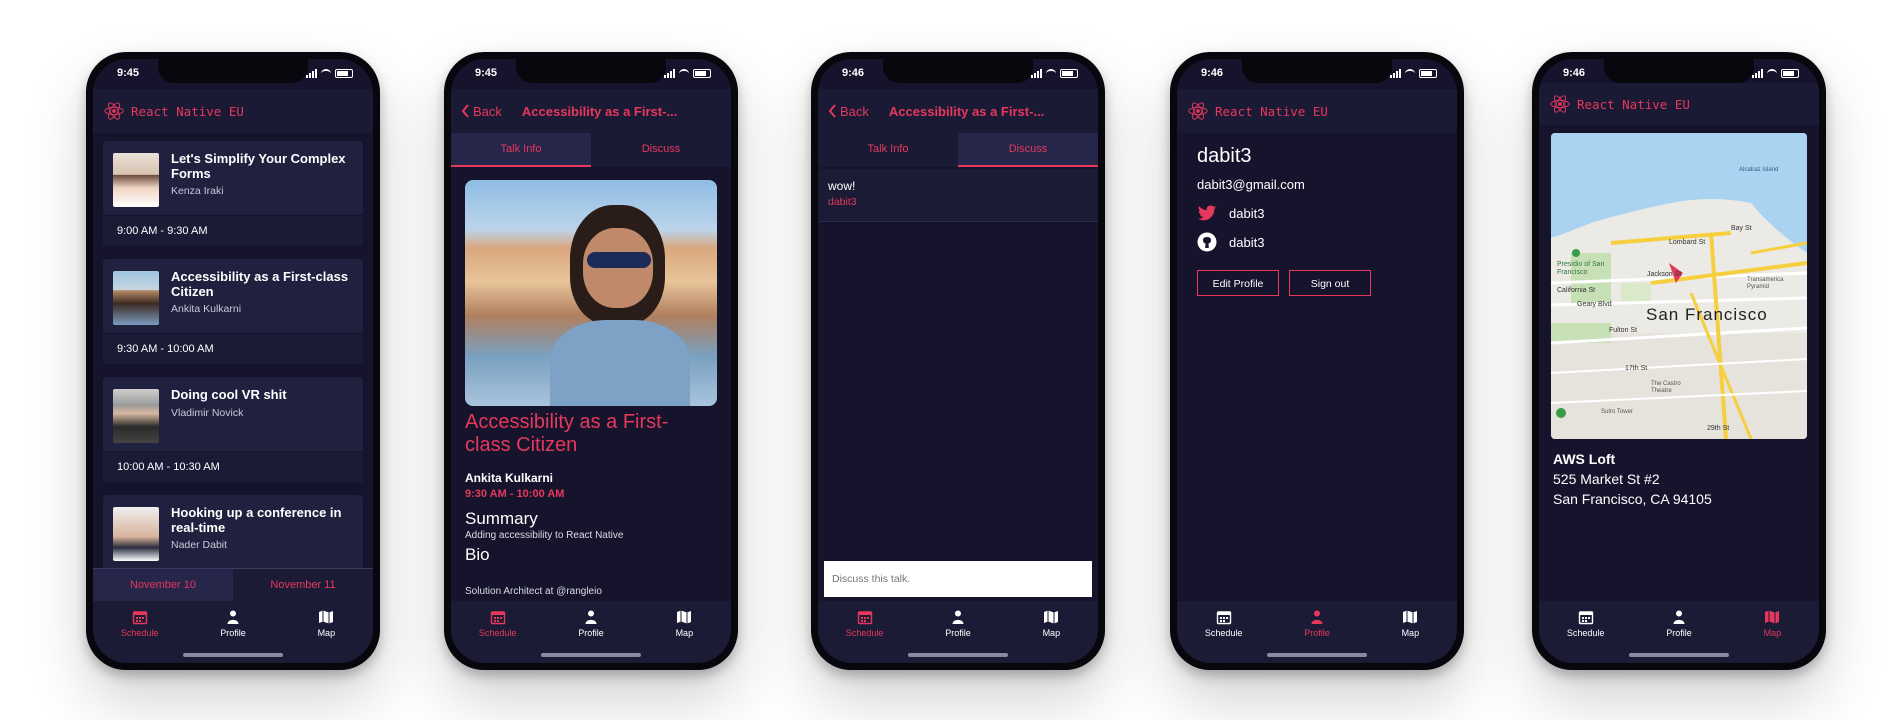 The width and height of the screenshot is (1883, 720). What do you see at coordinates (1666, 387) in the screenshot?
I see `map-poi-label: The Castro Theatre` at bounding box center [1666, 387].